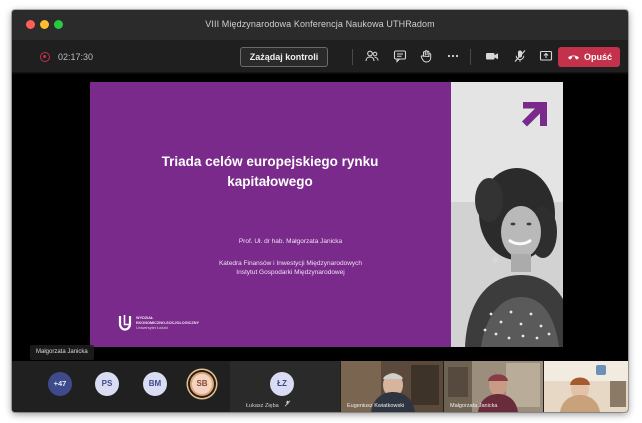  What do you see at coordinates (290, 241) in the screenshot?
I see `slide-author: Prof. Uł. dr hab. Małgorzata Janicka` at bounding box center [290, 241].